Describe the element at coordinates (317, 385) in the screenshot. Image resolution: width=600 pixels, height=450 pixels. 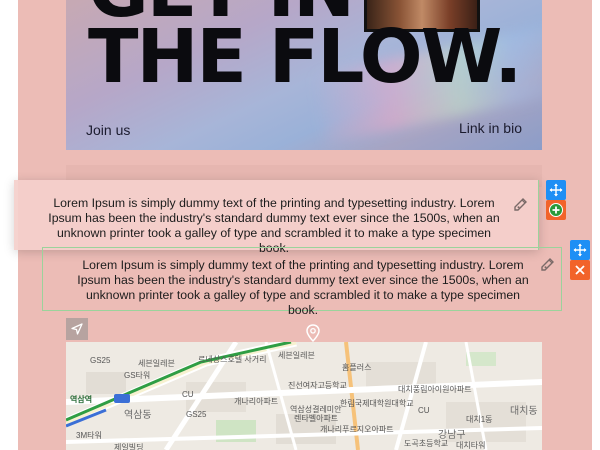
I see `map-label: 진선여자고등학교` at that location.